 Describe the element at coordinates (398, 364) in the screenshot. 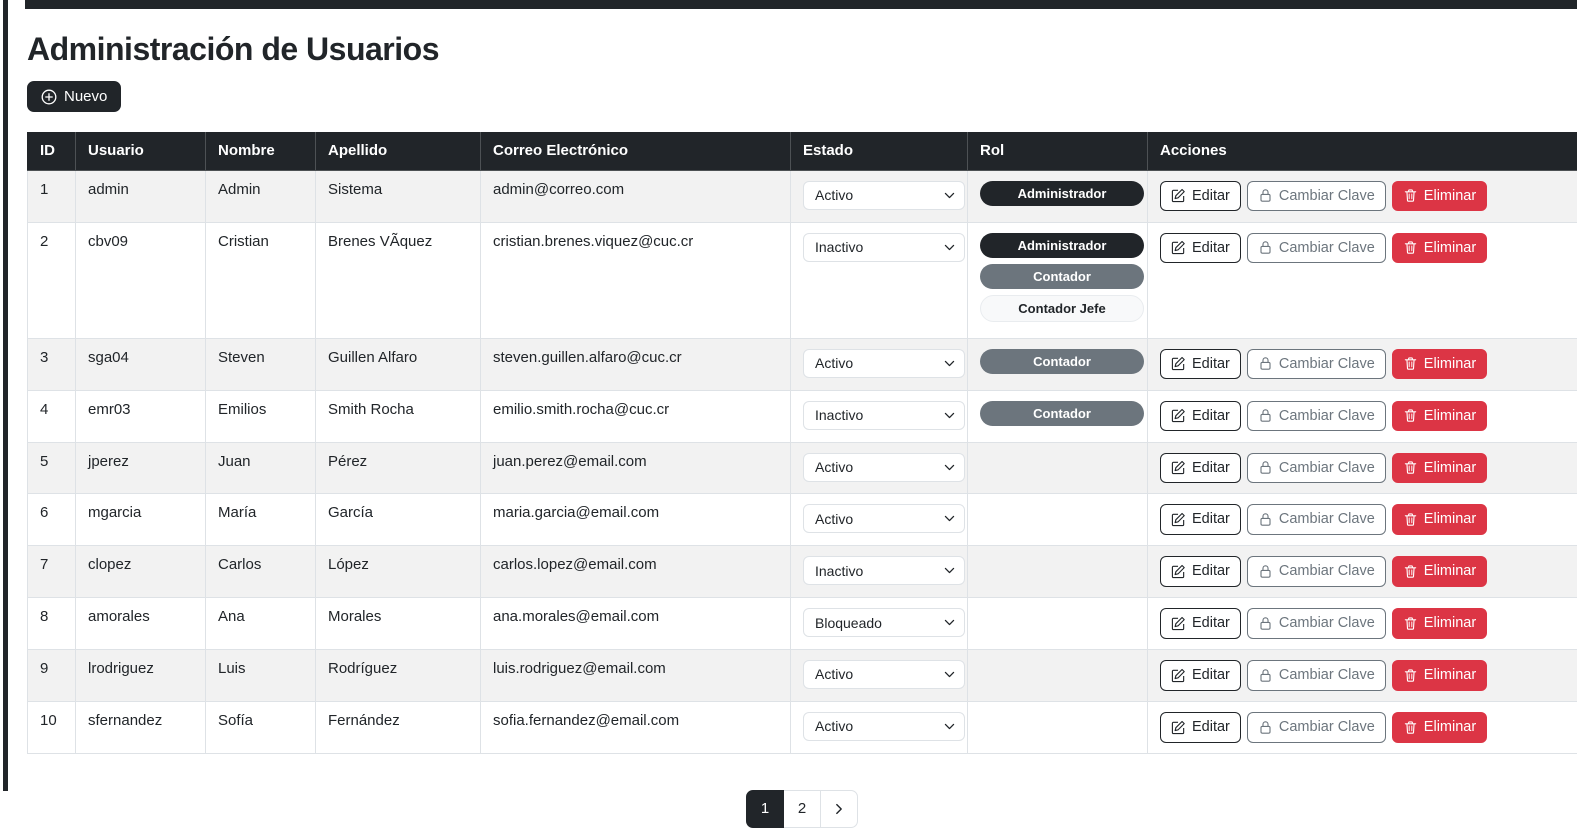

I see `cell-apellido: Guillen Alfaro` at that location.